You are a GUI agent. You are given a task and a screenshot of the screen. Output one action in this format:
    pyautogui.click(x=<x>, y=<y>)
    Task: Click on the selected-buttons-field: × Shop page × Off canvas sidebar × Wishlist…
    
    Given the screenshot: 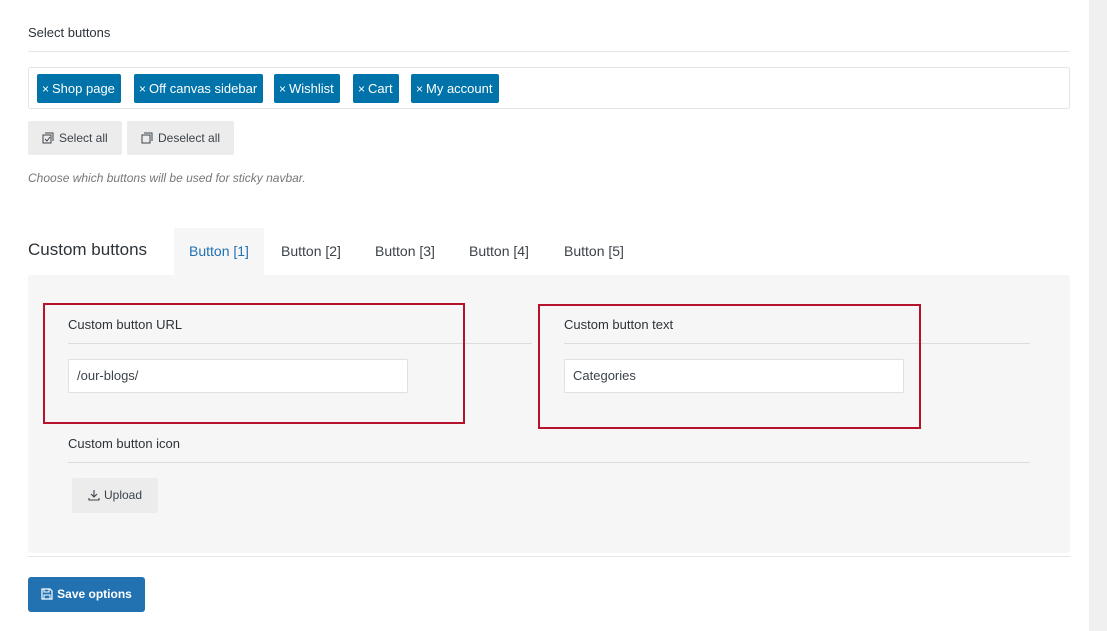 What is the action you would take?
    pyautogui.click(x=549, y=88)
    